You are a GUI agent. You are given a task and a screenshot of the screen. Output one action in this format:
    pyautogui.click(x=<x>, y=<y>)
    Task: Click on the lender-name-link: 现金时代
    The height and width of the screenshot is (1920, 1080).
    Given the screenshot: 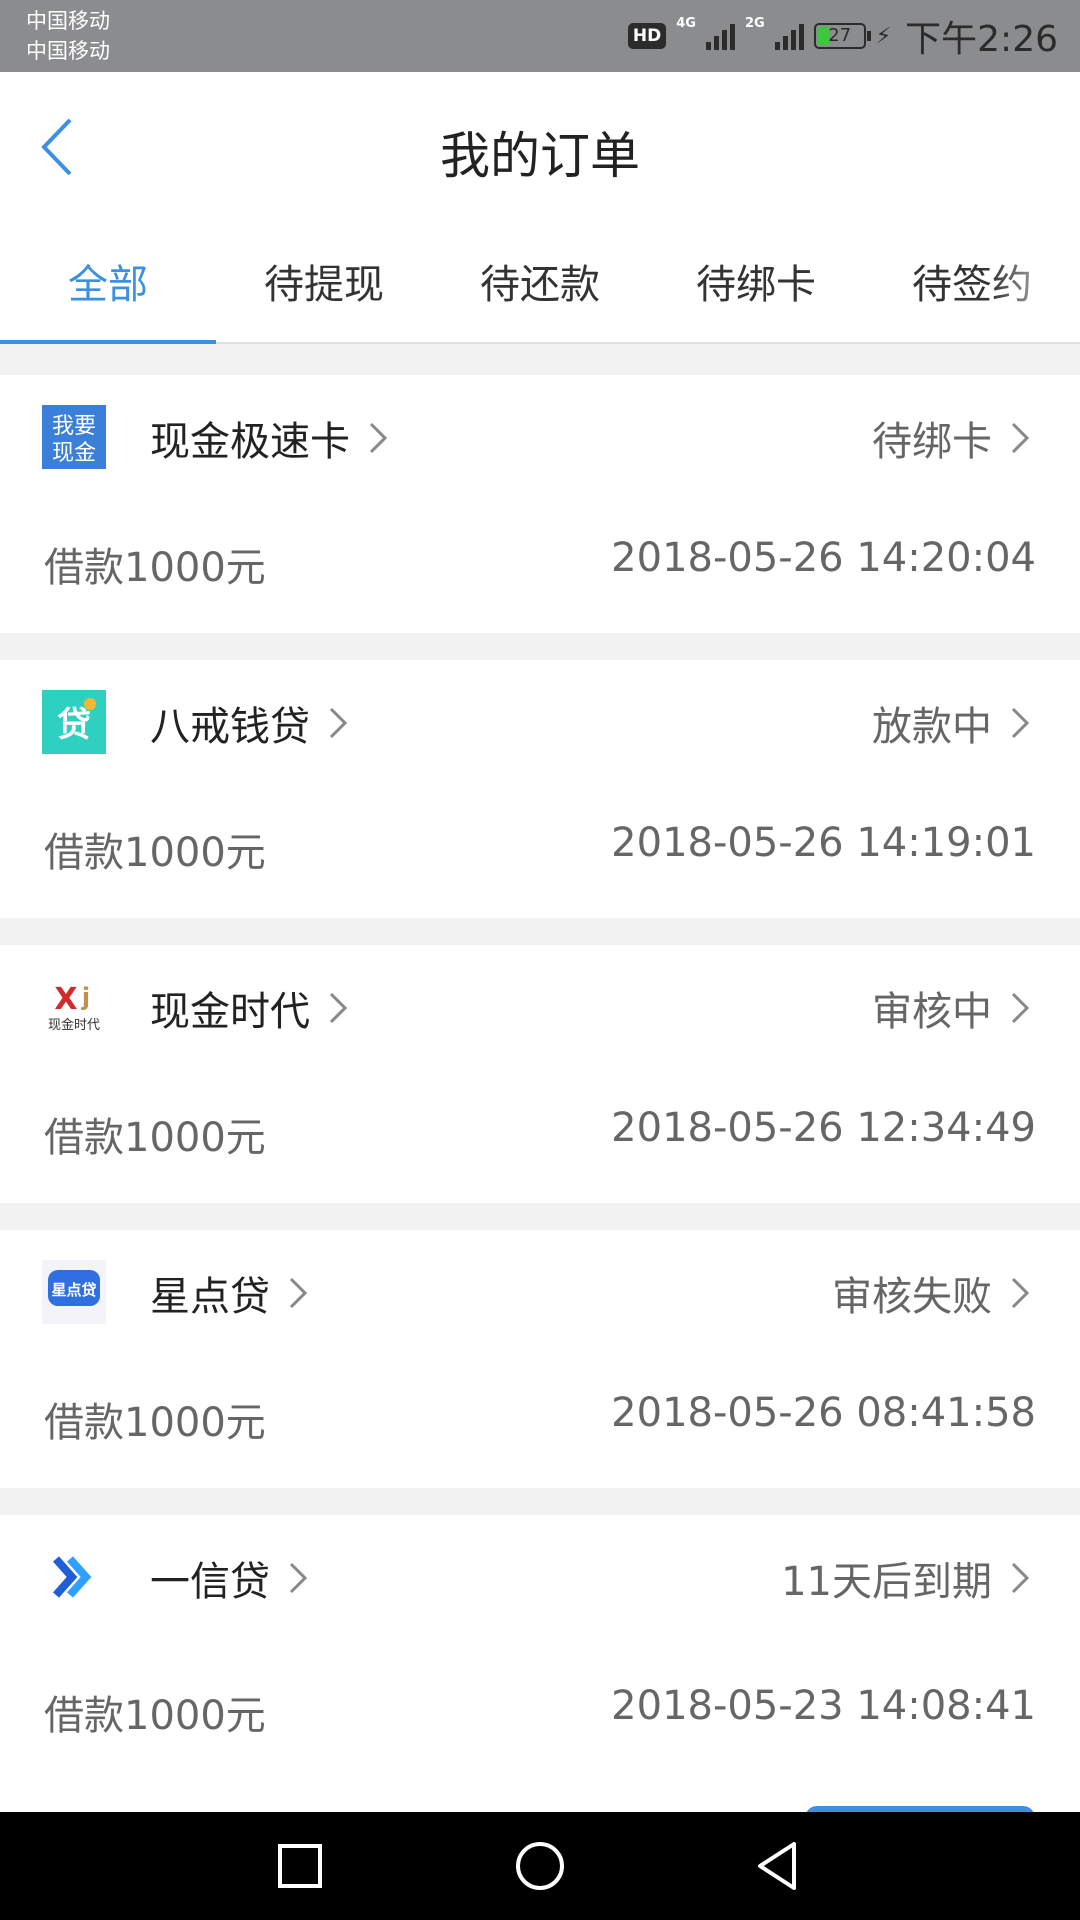 What is the action you would take?
    pyautogui.click(x=249, y=1008)
    